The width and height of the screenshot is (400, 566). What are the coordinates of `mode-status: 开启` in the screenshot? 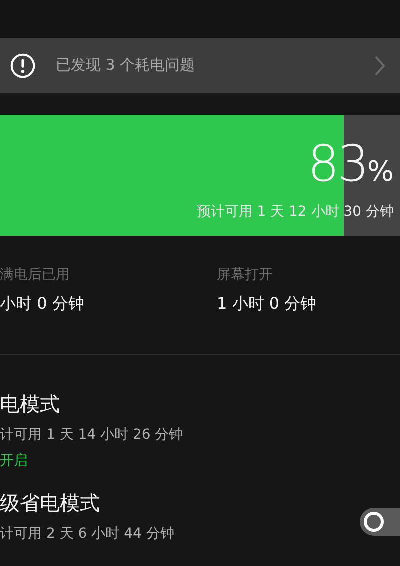 It's located at (14, 461).